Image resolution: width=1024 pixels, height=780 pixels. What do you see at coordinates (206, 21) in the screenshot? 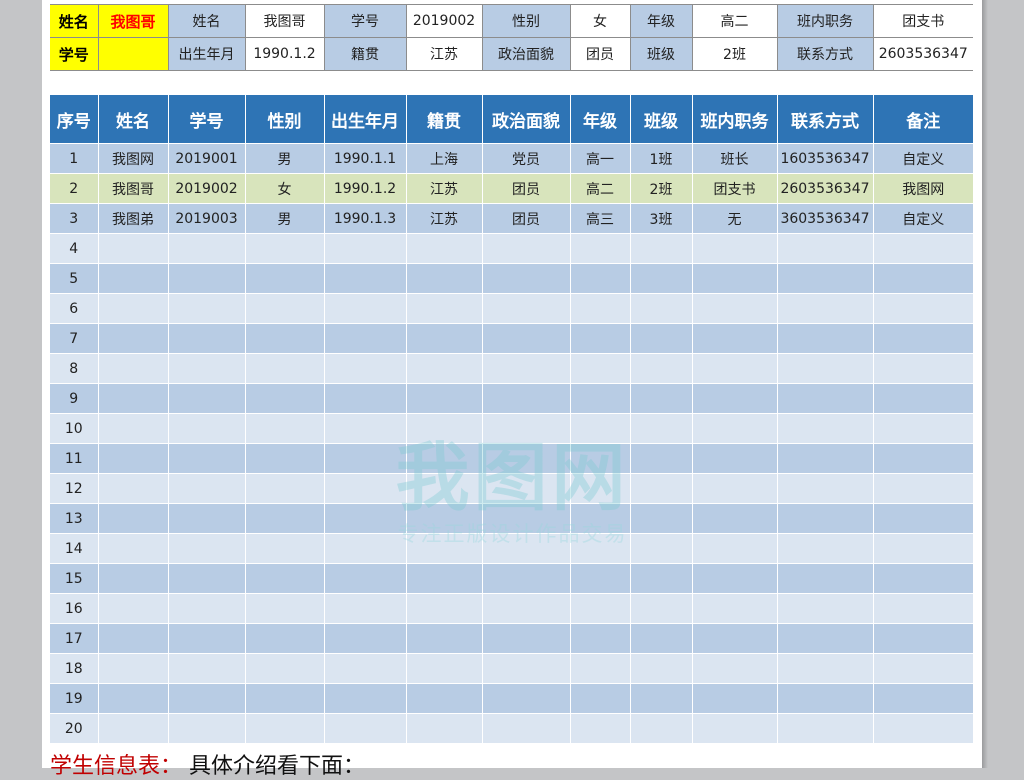
I see `summary-label-cell: 姓名` at bounding box center [206, 21].